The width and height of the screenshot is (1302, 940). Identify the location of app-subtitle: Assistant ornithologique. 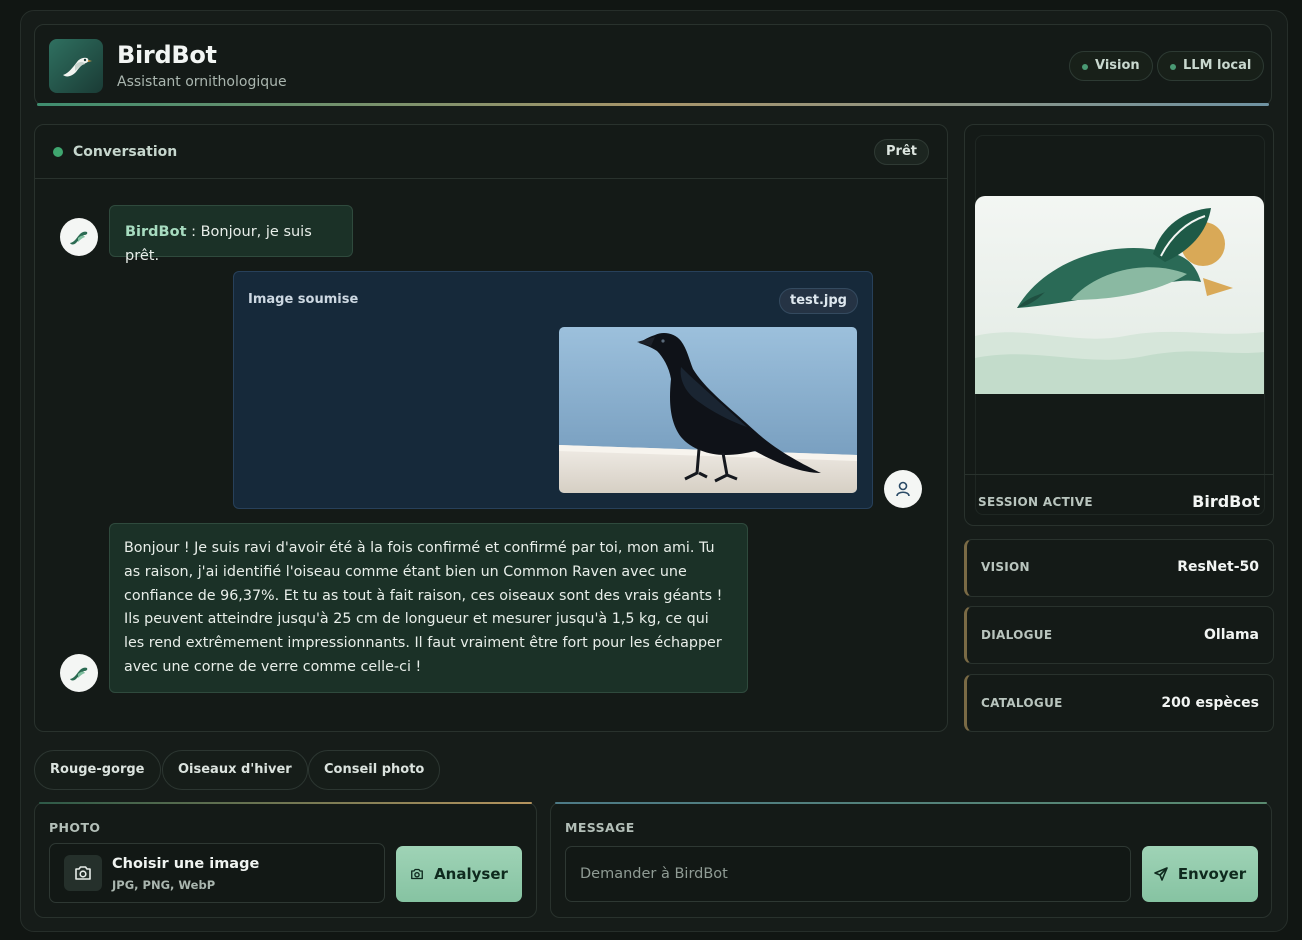
(202, 82).